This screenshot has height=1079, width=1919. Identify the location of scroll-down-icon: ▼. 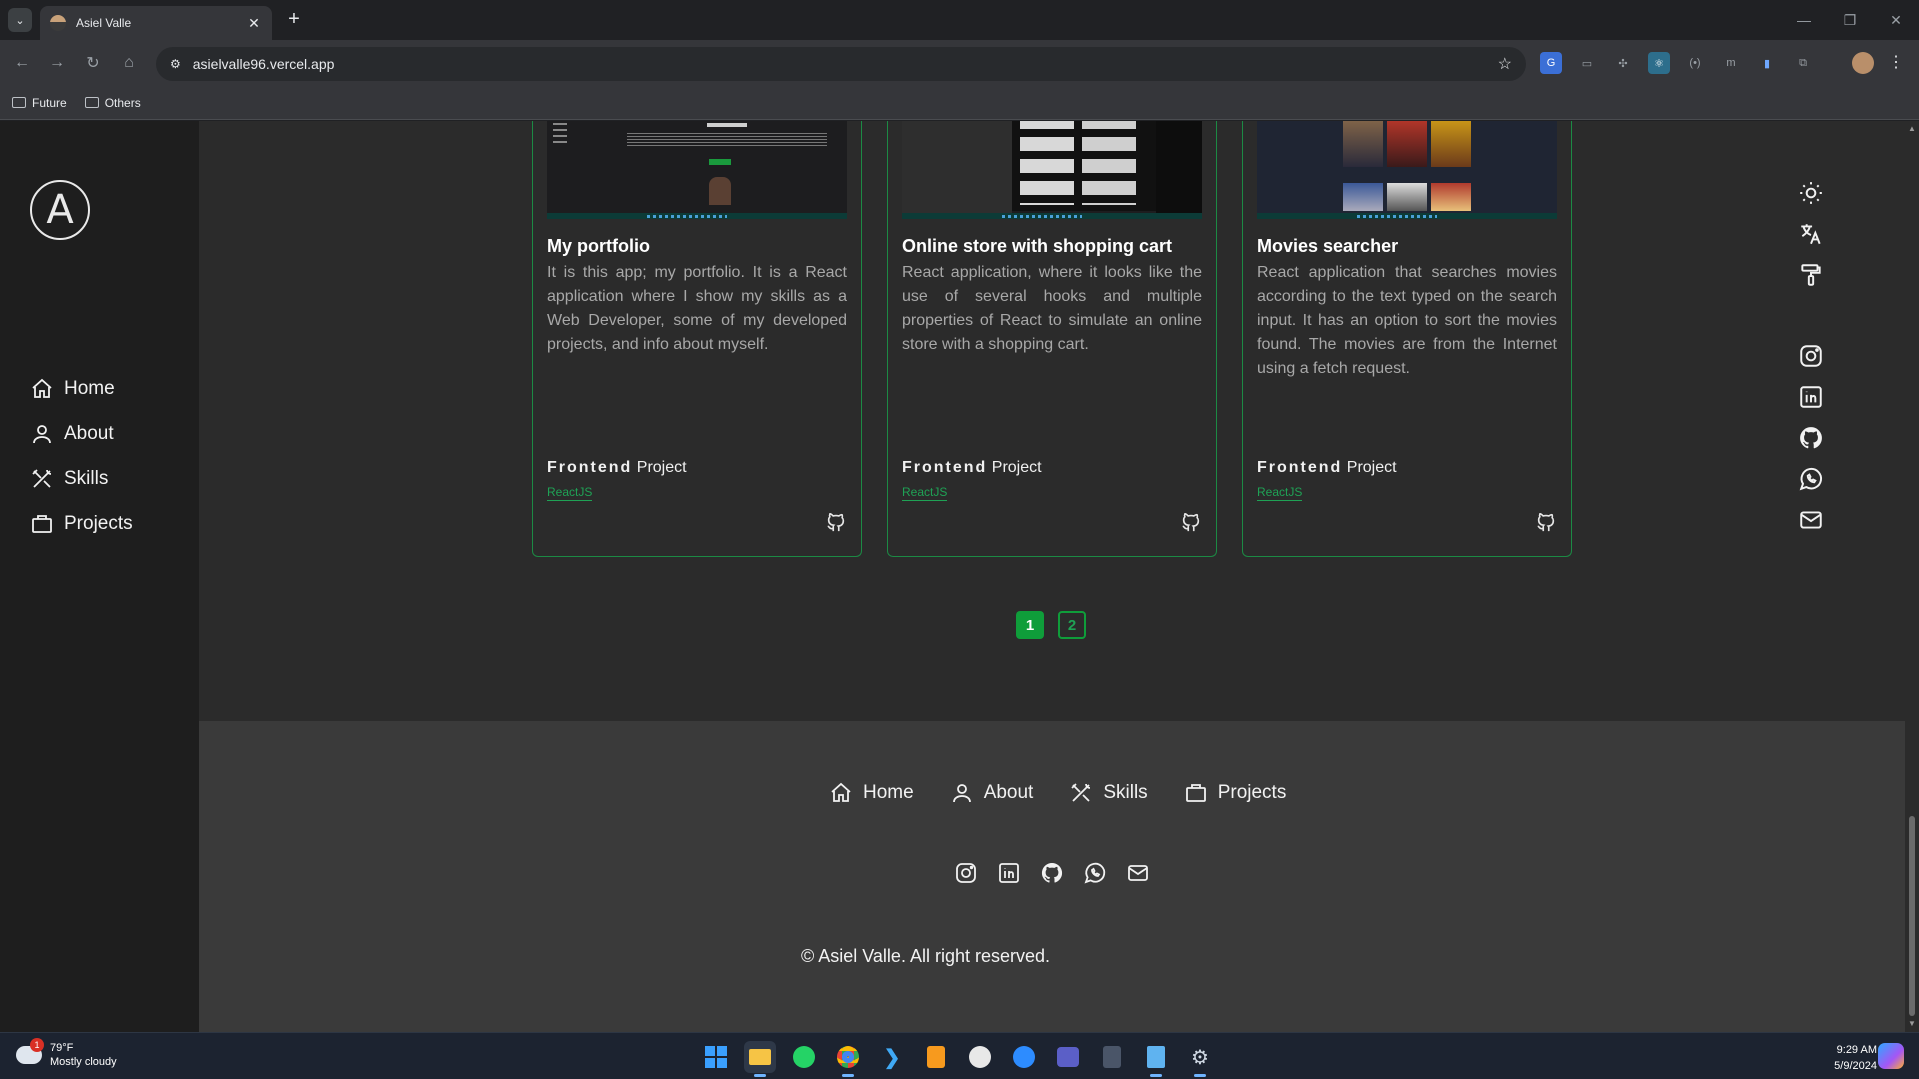
(1912, 1023).